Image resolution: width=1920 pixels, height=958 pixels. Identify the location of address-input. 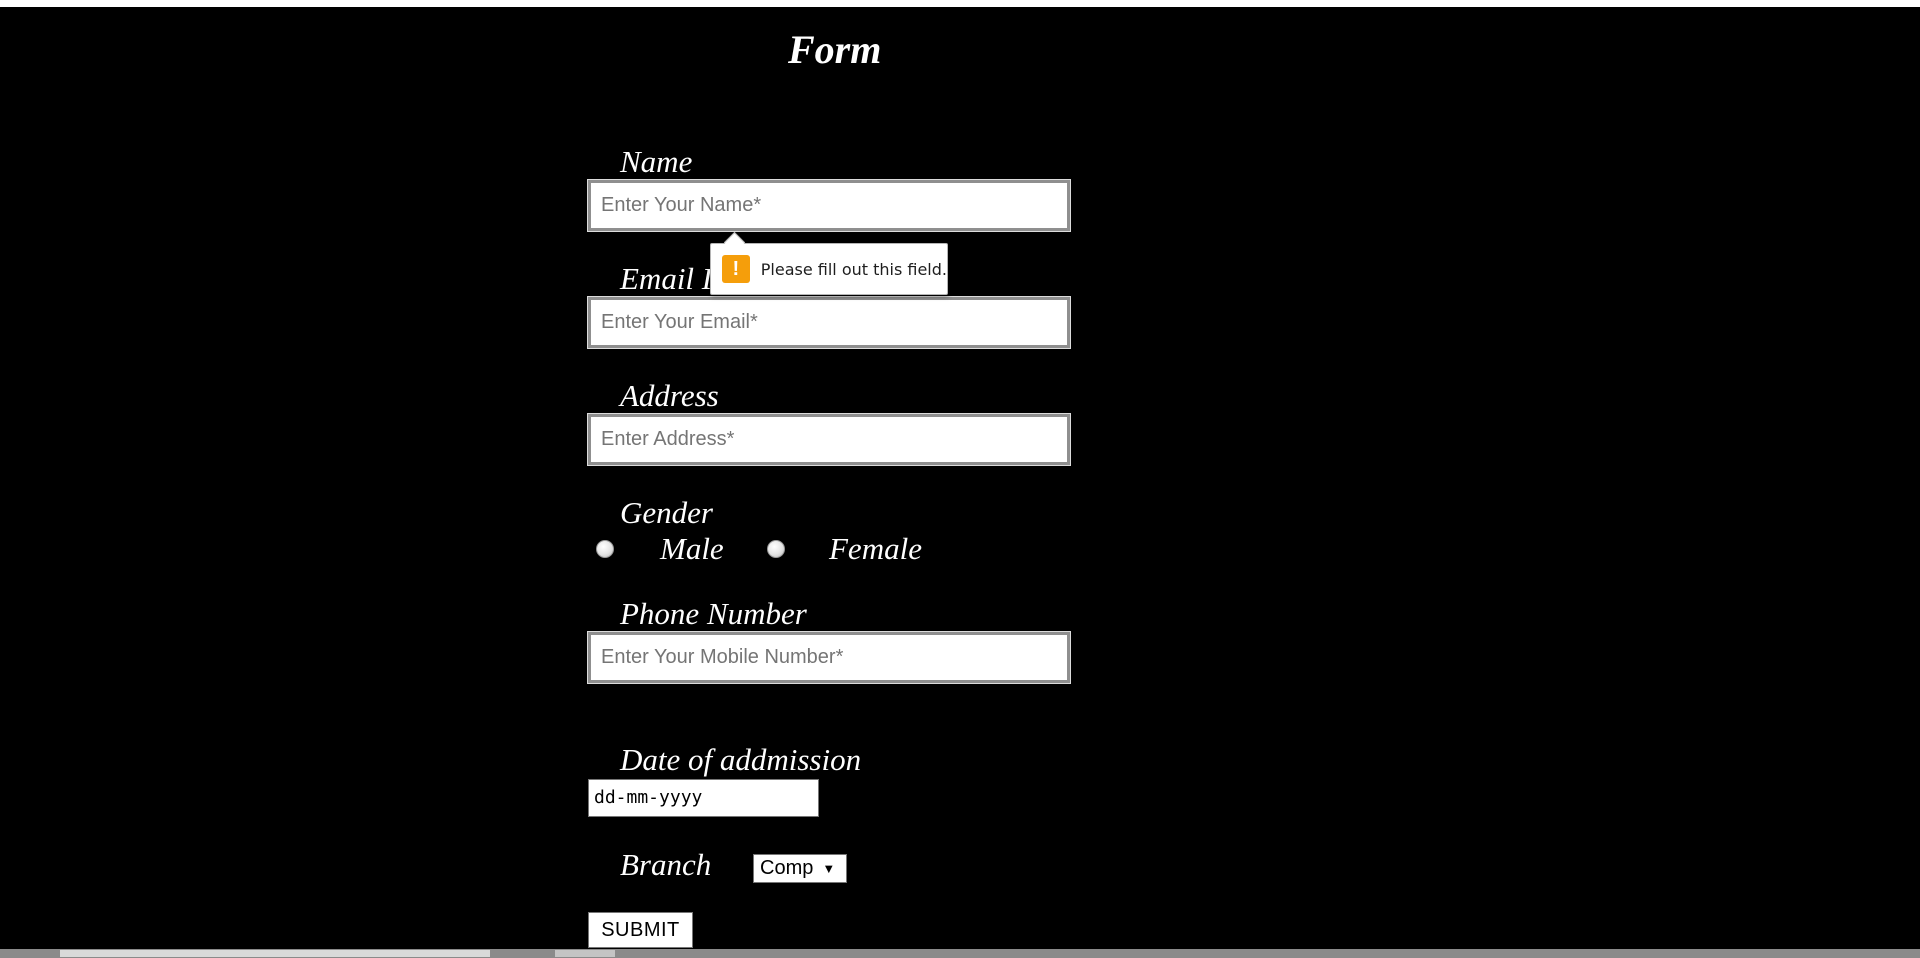
(829, 439).